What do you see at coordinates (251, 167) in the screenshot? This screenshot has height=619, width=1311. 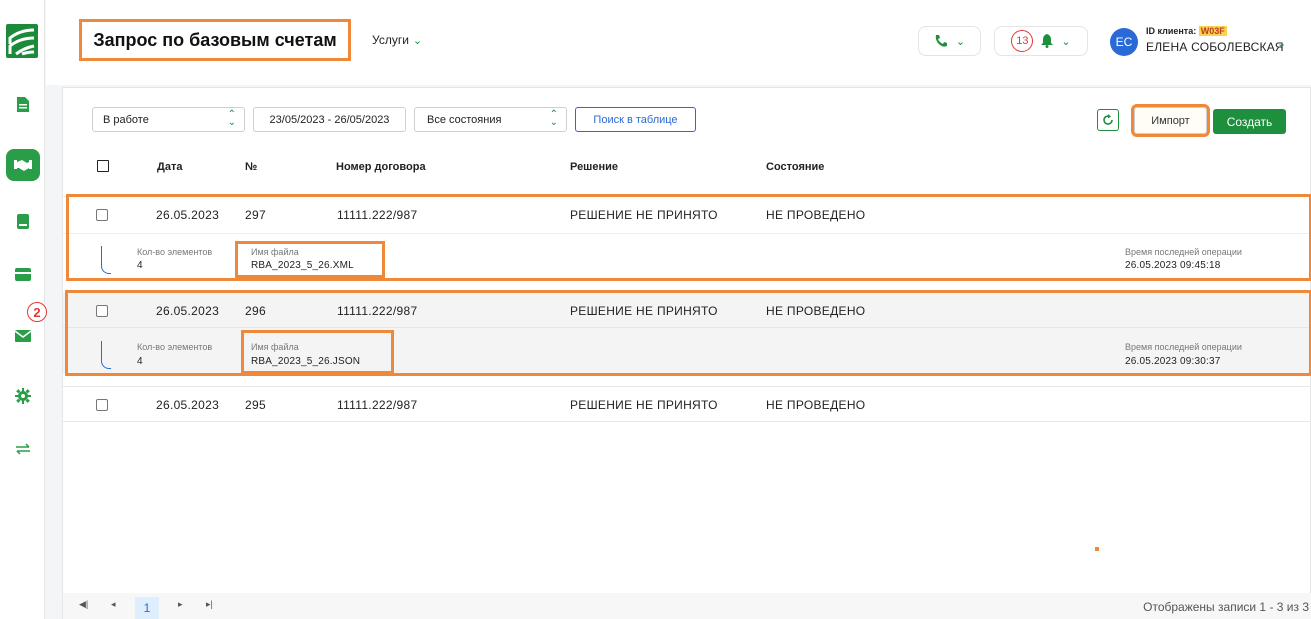 I see `column-header-number: №` at bounding box center [251, 167].